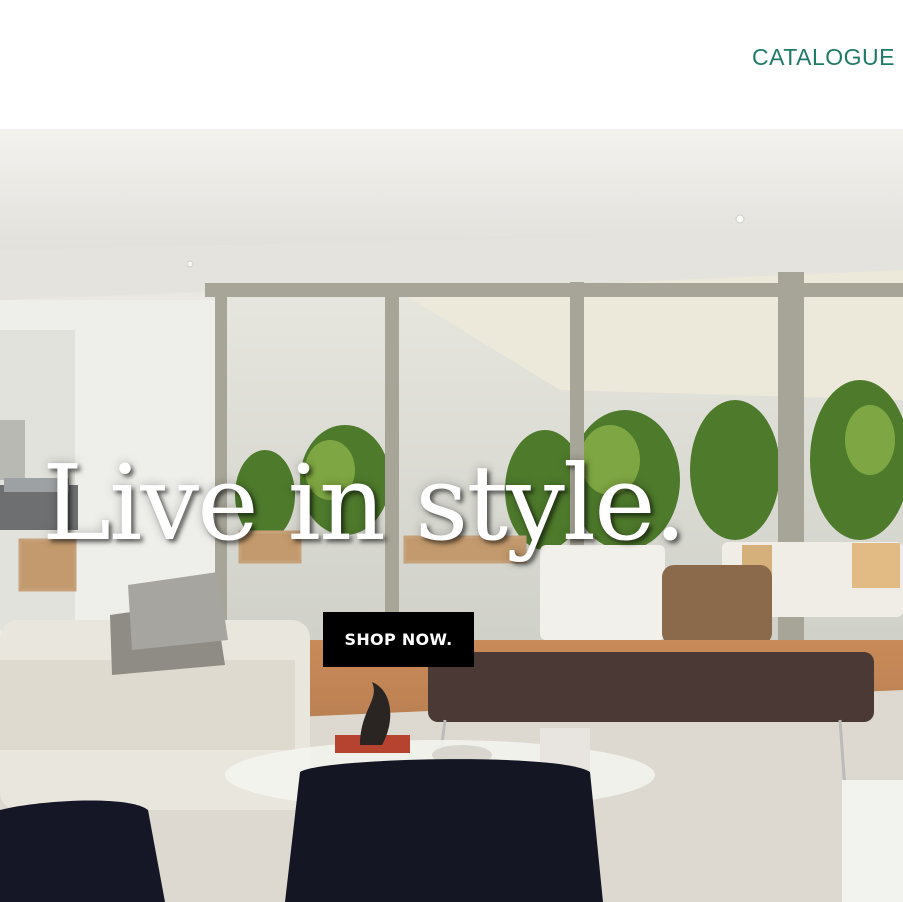 The height and width of the screenshot is (902, 903). I want to click on shop-now-button: SHOP NOW., so click(398, 639).